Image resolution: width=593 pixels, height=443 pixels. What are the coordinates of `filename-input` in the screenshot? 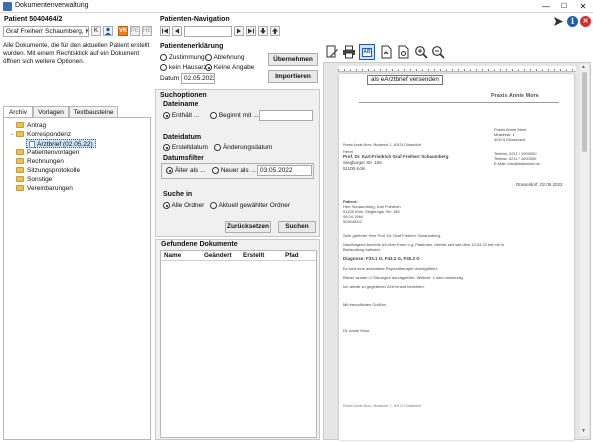 It's located at (286, 115).